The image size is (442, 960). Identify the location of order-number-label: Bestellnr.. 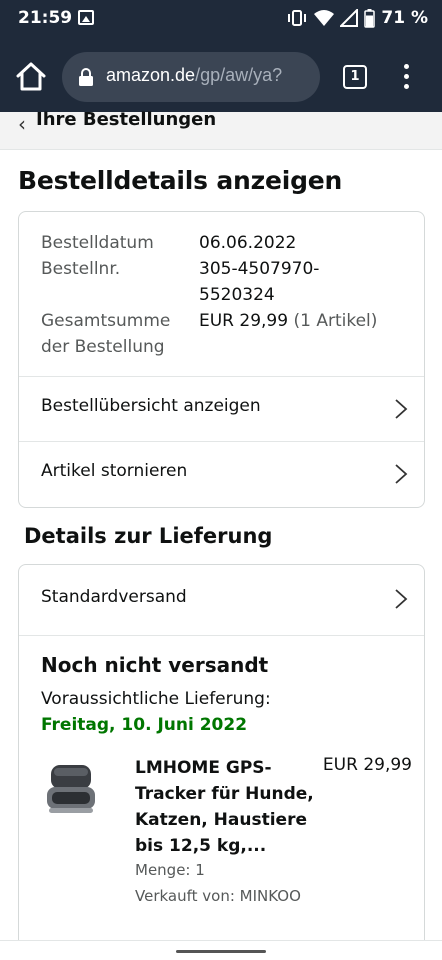
(81, 269).